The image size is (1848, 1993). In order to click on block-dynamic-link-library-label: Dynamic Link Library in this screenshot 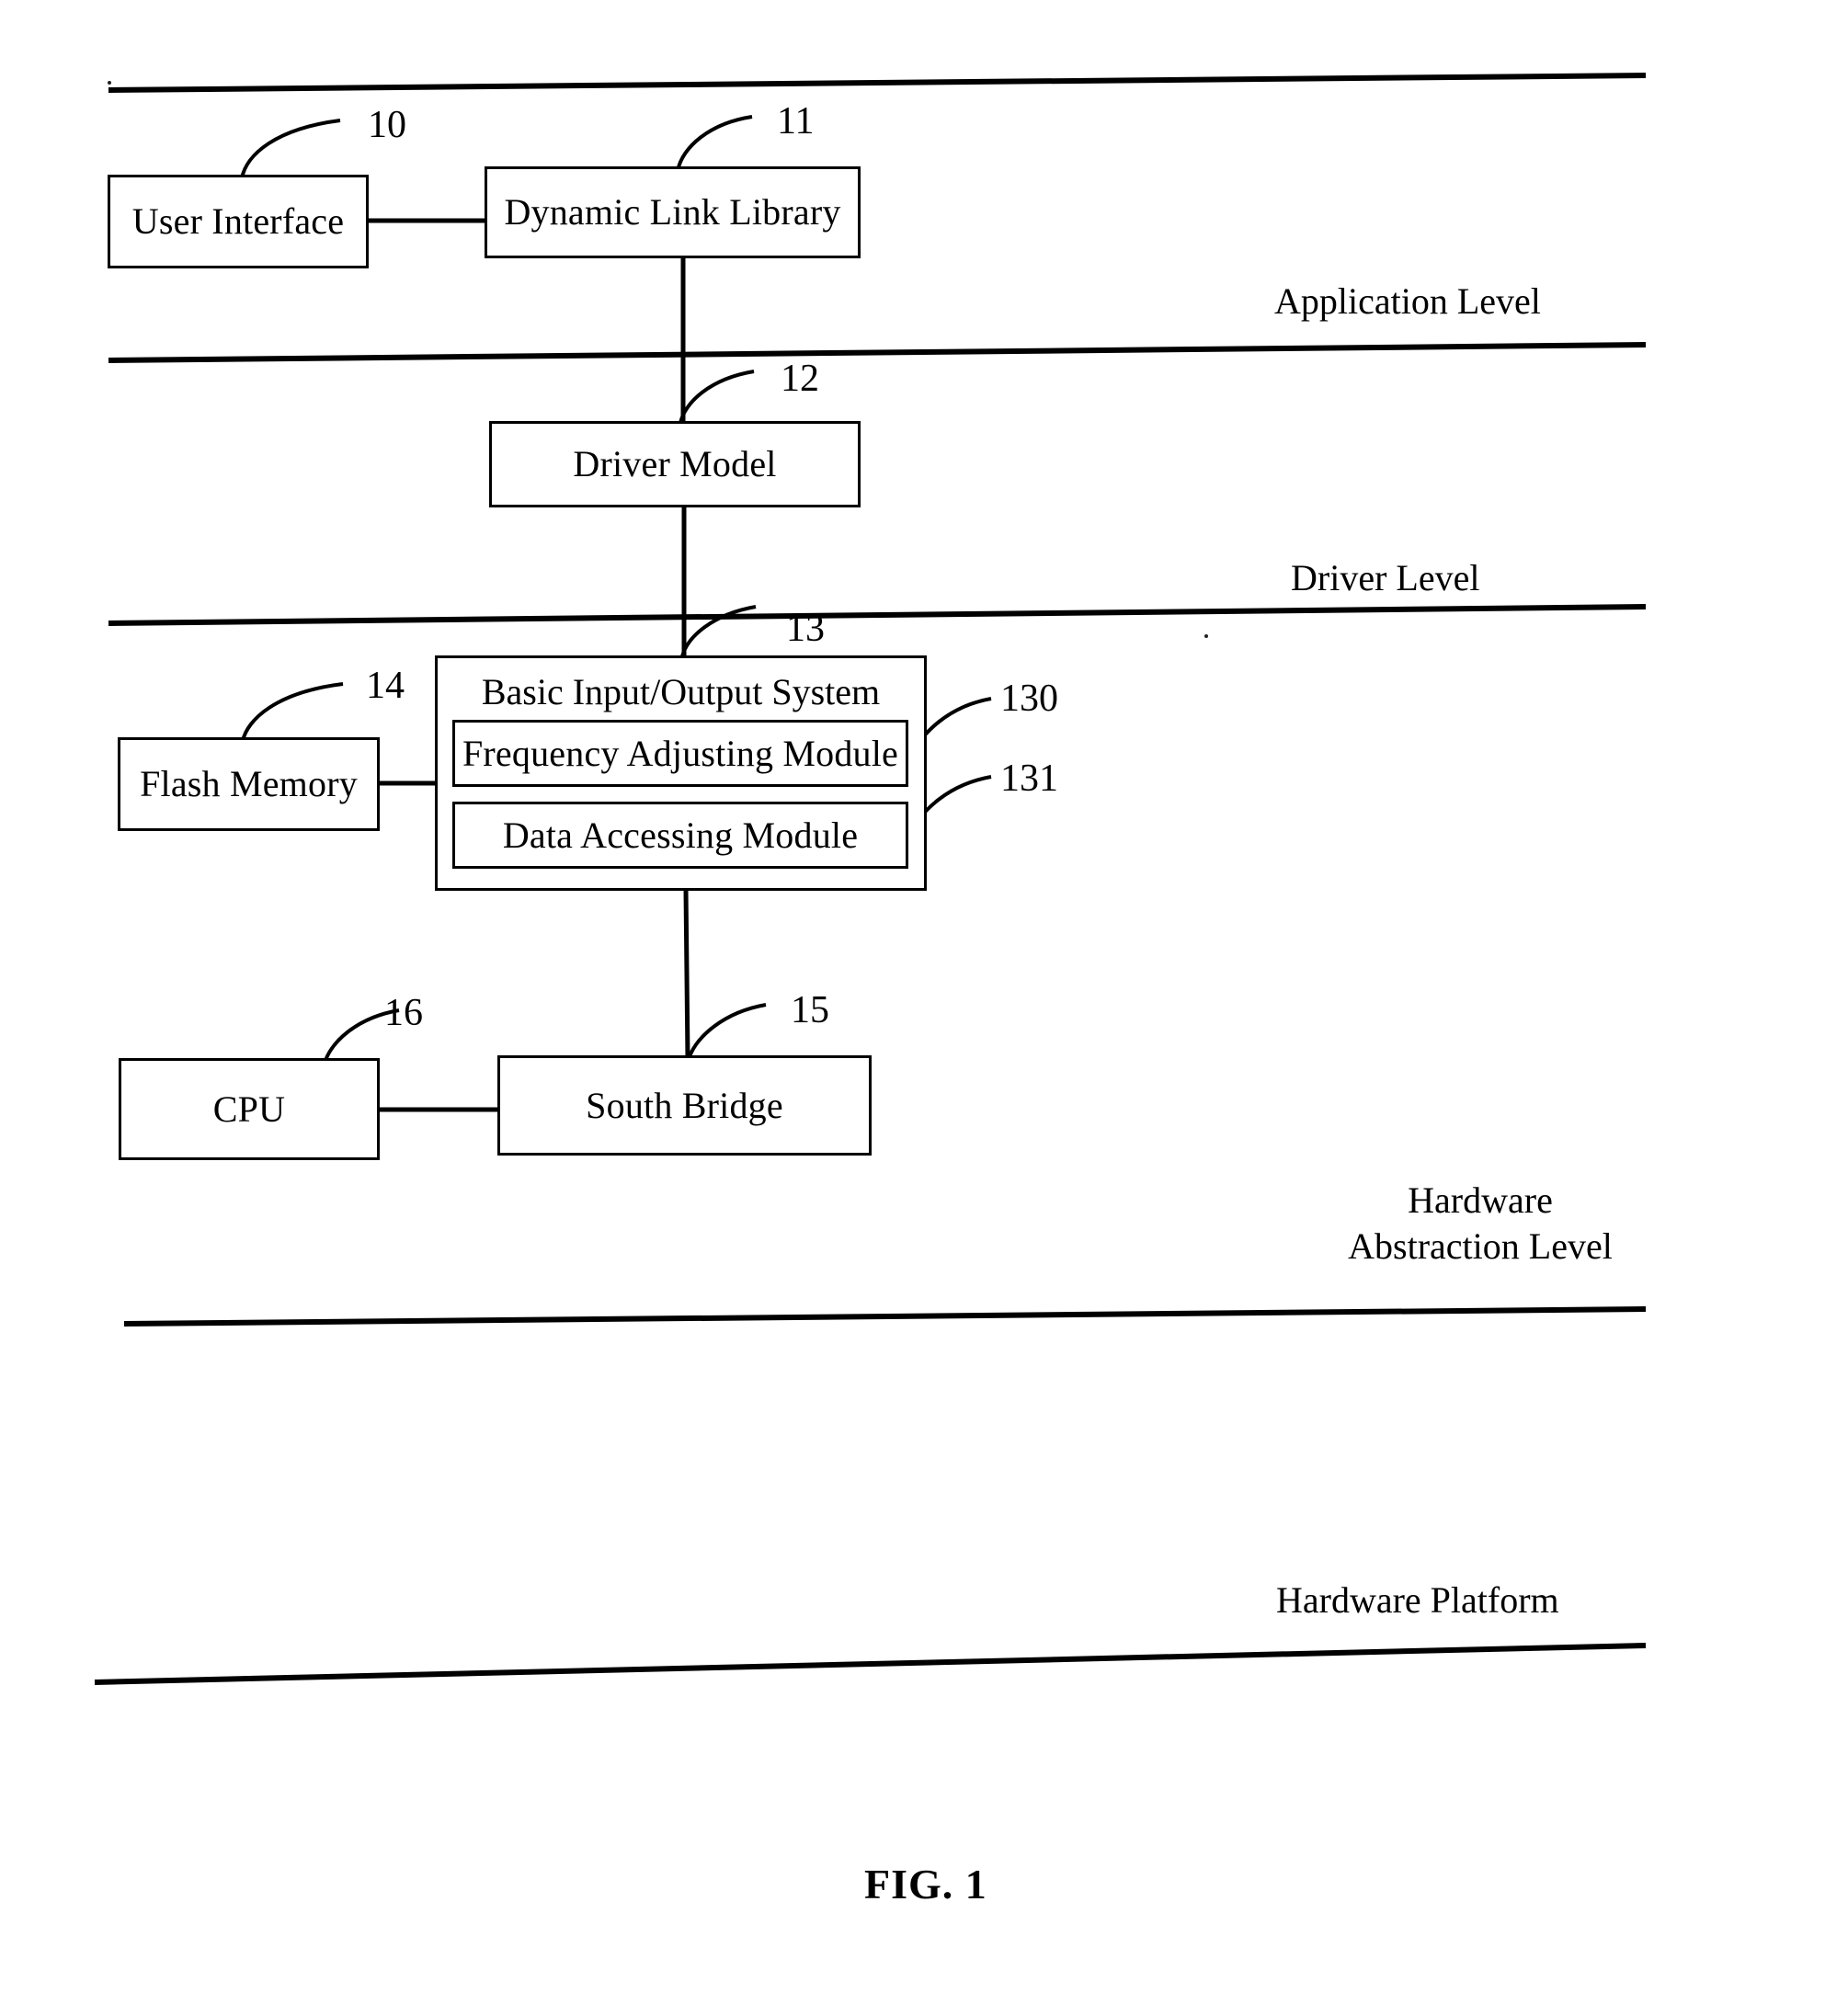, I will do `click(672, 212)`.